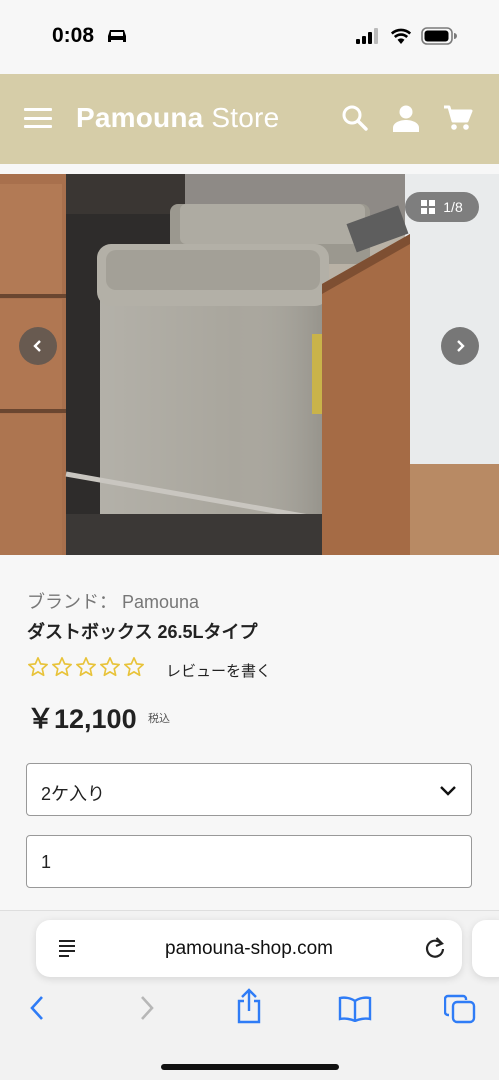 The height and width of the screenshot is (1080, 499). Describe the element at coordinates (435, 948) in the screenshot. I see `reload-icon` at that location.